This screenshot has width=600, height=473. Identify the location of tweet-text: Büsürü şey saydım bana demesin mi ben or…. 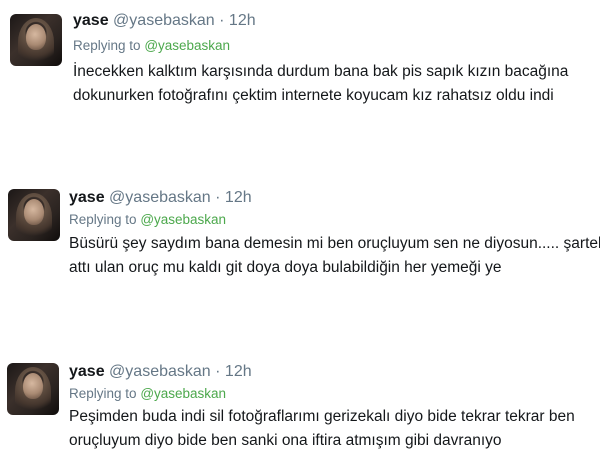
(334, 256).